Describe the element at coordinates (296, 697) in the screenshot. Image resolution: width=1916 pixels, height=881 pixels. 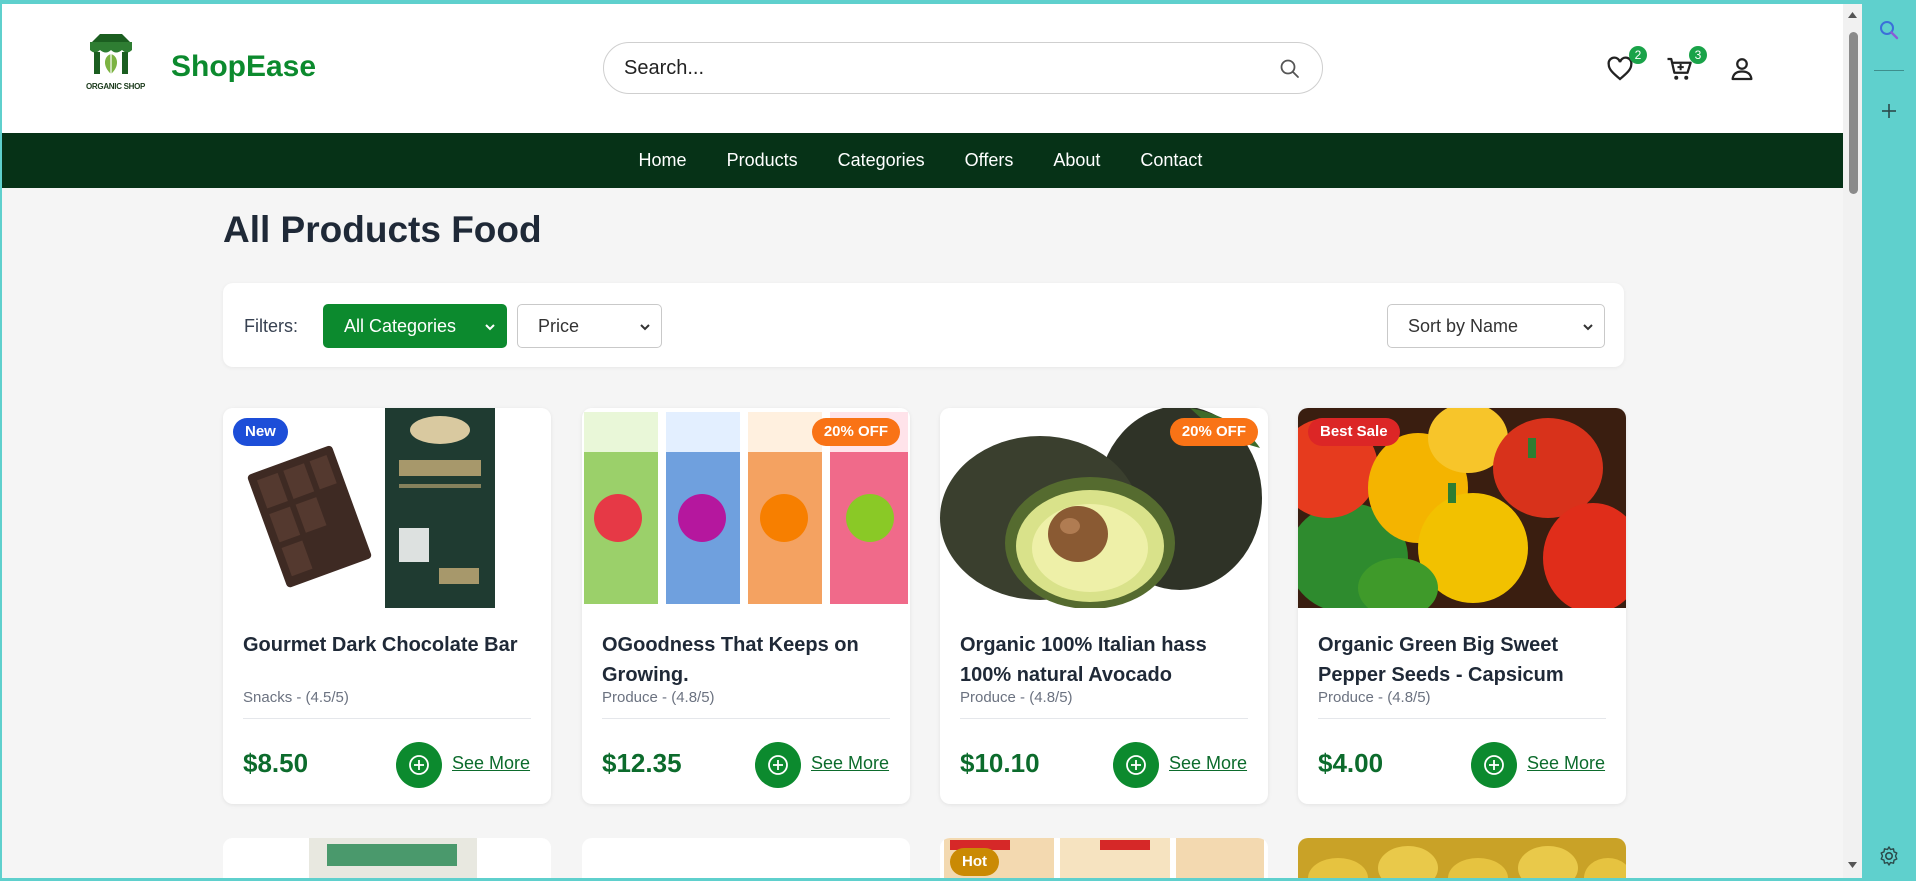
I see `product-meta: Snacks - (4.5/5)` at that location.